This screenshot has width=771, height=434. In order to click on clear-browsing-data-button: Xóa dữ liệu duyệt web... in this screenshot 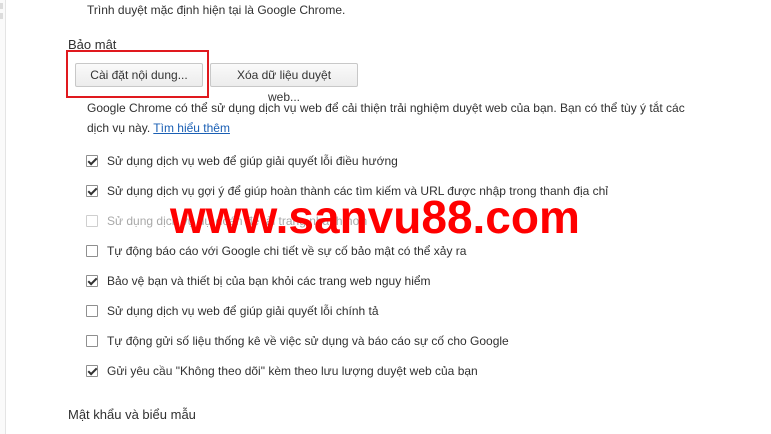, I will do `click(284, 83)`.